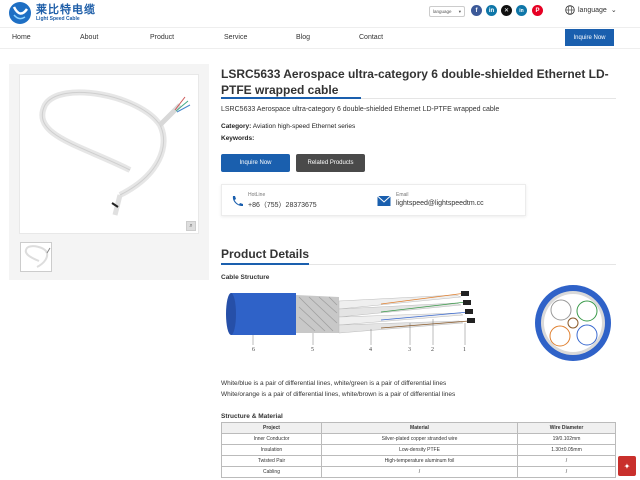 The height and width of the screenshot is (480, 640). What do you see at coordinates (271, 472) in the screenshot?
I see `table-cell: Cabling` at bounding box center [271, 472].